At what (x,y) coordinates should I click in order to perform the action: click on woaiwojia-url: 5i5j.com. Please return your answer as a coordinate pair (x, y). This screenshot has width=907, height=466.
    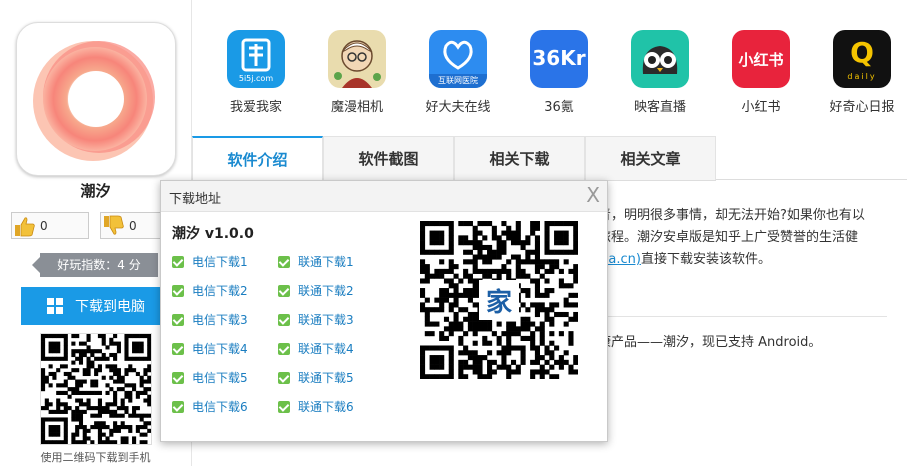
    Looking at the image, I should click on (256, 78).